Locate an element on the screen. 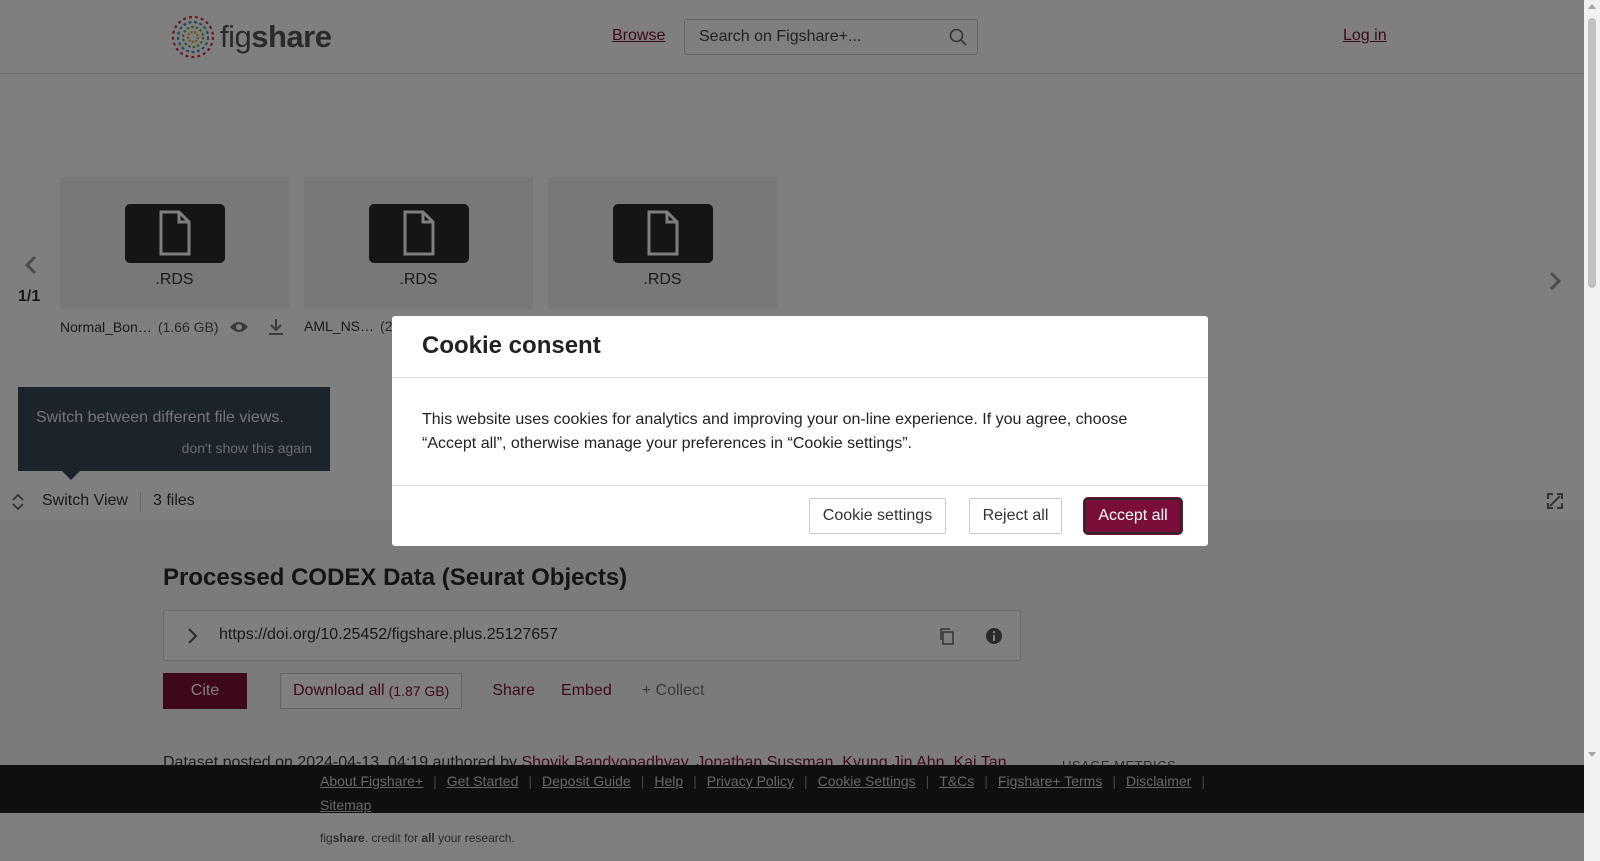  scroll-down-arrow-icon is located at coordinates (1592, 754).